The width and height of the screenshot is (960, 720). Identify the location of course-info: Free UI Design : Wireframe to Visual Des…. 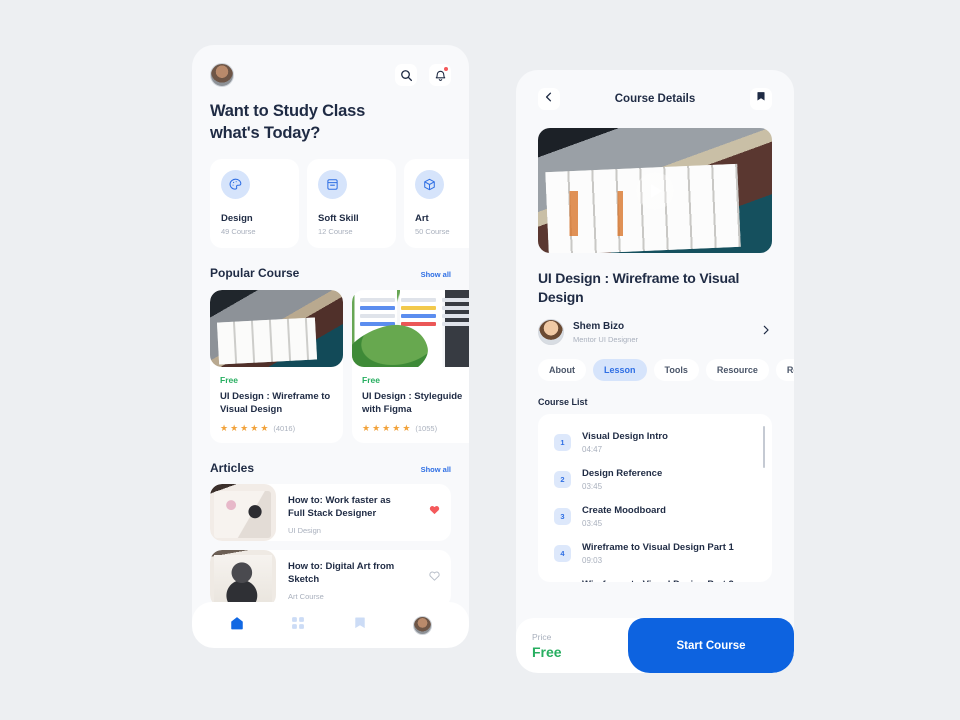
(276, 400).